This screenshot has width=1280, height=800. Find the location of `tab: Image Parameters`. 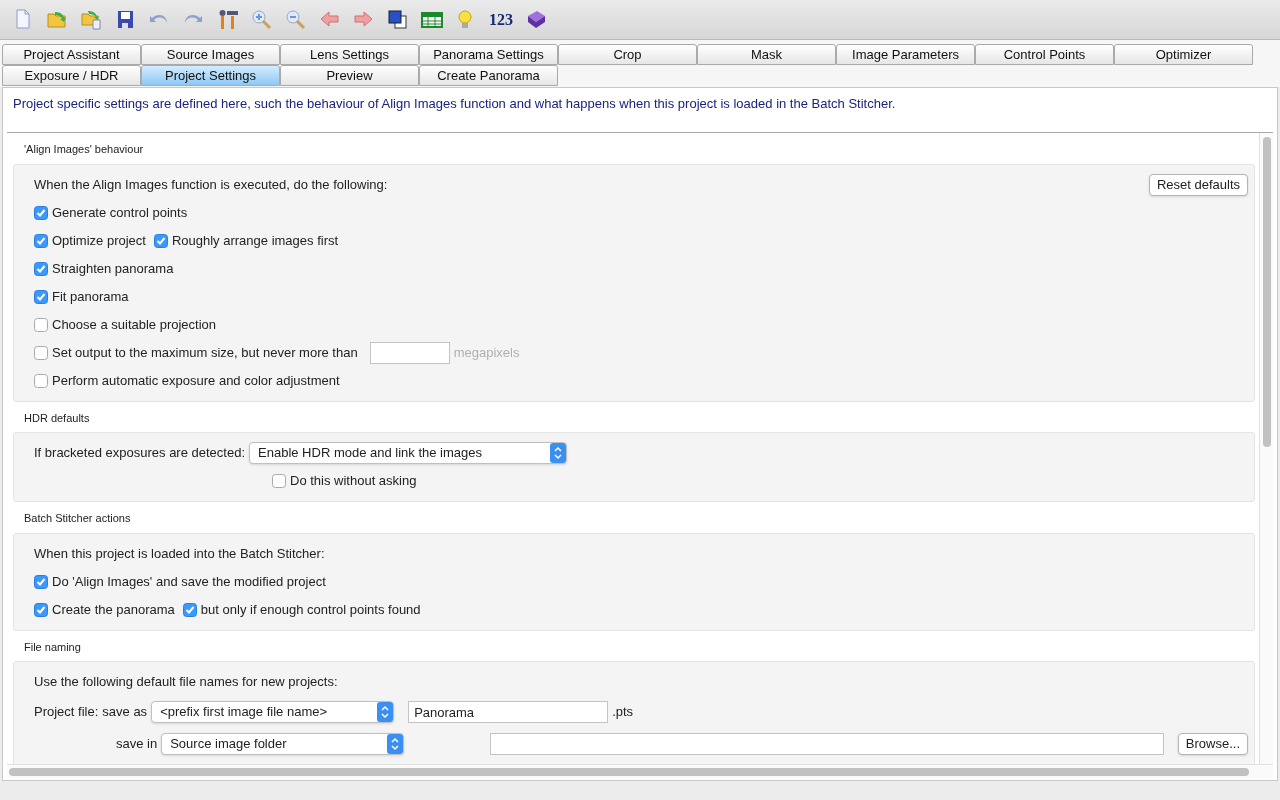

tab: Image Parameters is located at coordinates (905, 54).